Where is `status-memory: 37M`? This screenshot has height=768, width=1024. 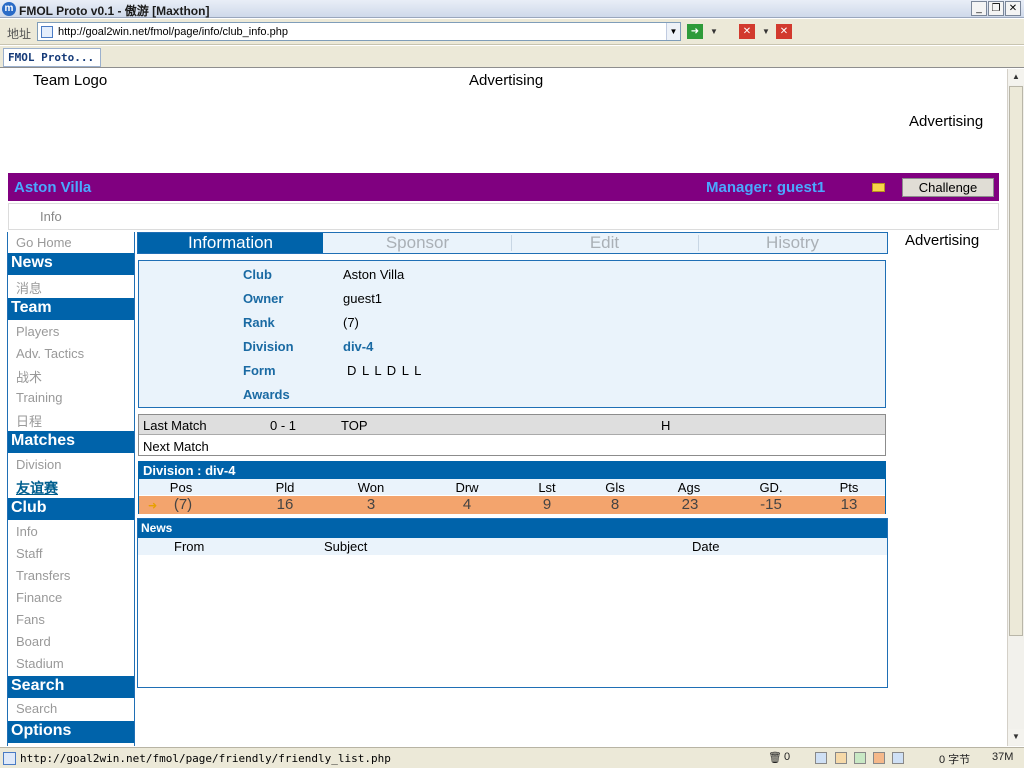 status-memory: 37M is located at coordinates (1003, 757).